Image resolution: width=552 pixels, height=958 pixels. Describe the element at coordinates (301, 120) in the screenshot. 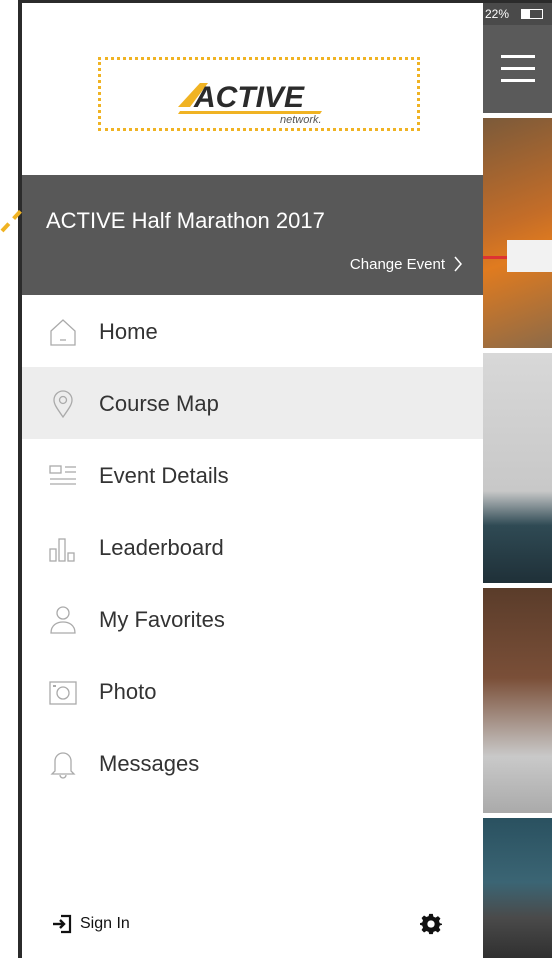

I see `svg-text: network.` at that location.